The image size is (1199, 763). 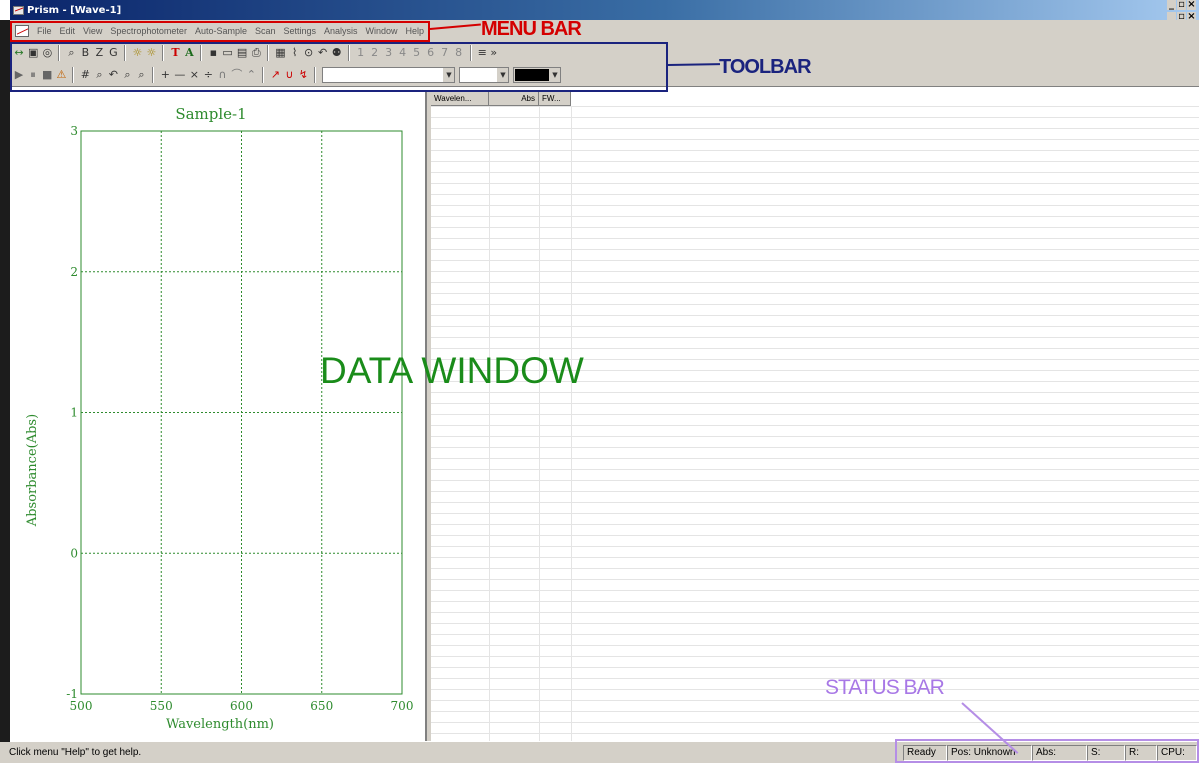 What do you see at coordinates (75, 752) in the screenshot?
I see `status-help-text: Click menu "Help" to get help.` at bounding box center [75, 752].